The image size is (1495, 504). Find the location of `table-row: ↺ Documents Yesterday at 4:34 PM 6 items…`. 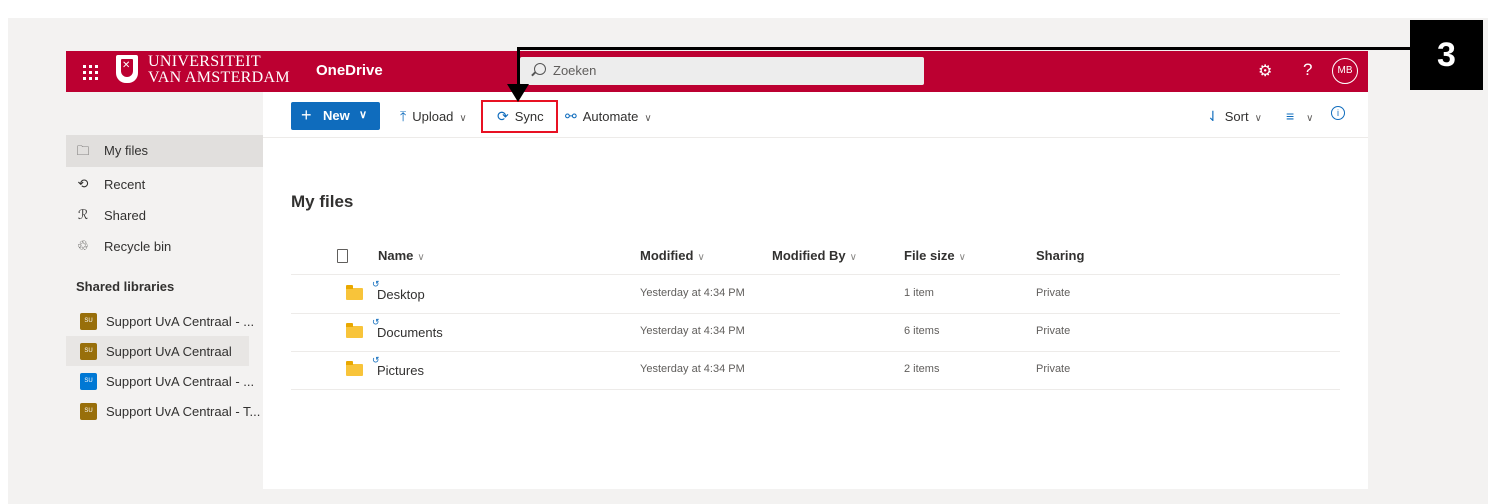

table-row: ↺ Documents Yesterday at 4:34 PM 6 items… is located at coordinates (815, 332).